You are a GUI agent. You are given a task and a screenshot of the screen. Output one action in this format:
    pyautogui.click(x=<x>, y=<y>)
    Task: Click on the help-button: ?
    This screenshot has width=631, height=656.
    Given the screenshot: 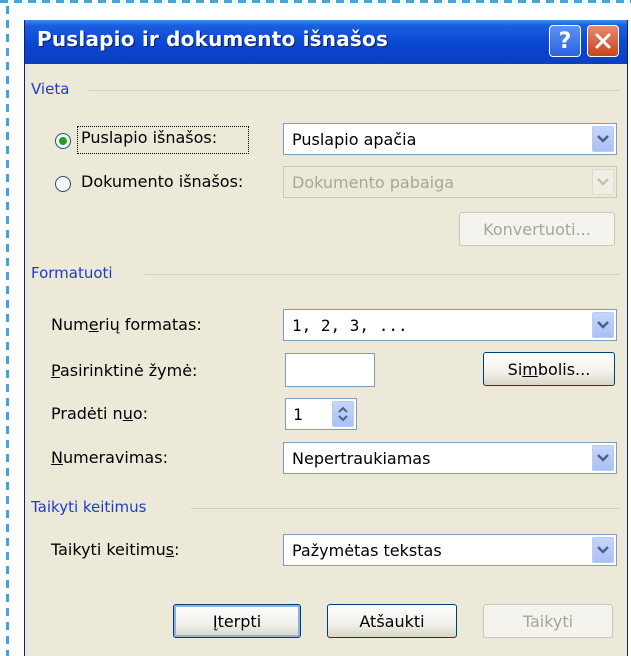 What is the action you would take?
    pyautogui.click(x=565, y=41)
    